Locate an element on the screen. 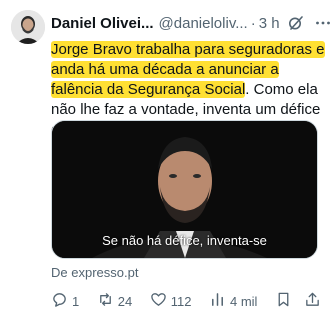 The width and height of the screenshot is (332, 327). like-button: 112 is located at coordinates (171, 301).